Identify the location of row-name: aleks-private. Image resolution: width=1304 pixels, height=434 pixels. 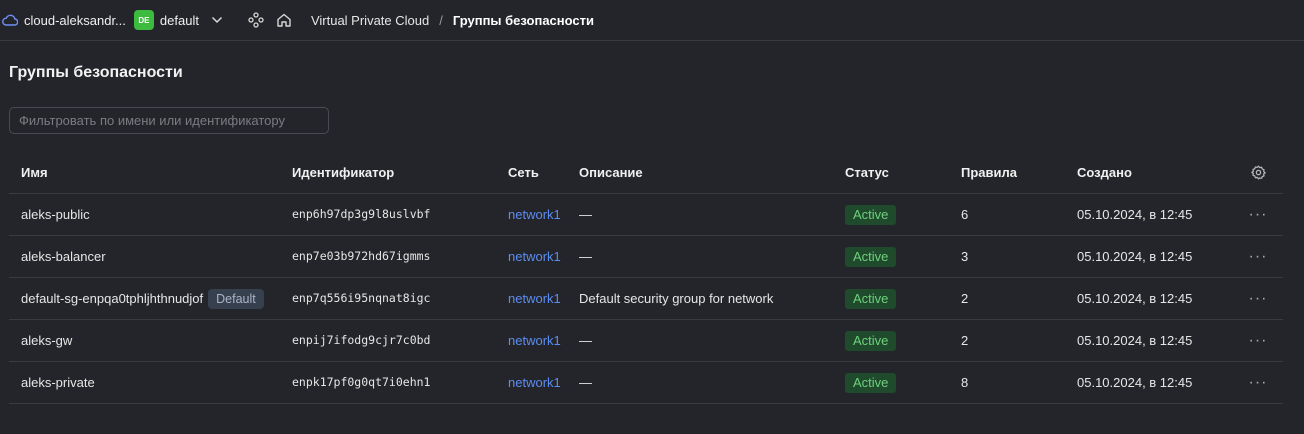
(58, 382).